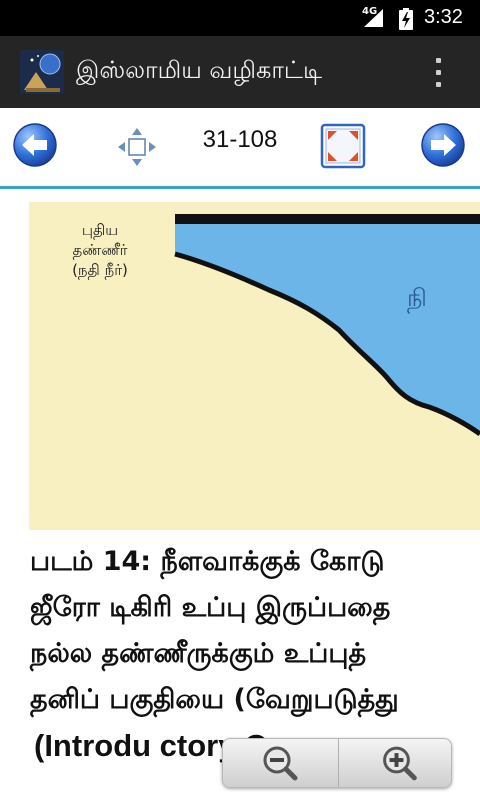 This screenshot has width=480, height=800. What do you see at coordinates (198, 653) in the screenshot?
I see `caption-line: நல்ல தண்ணீருக்கும் உப்புத்` at bounding box center [198, 653].